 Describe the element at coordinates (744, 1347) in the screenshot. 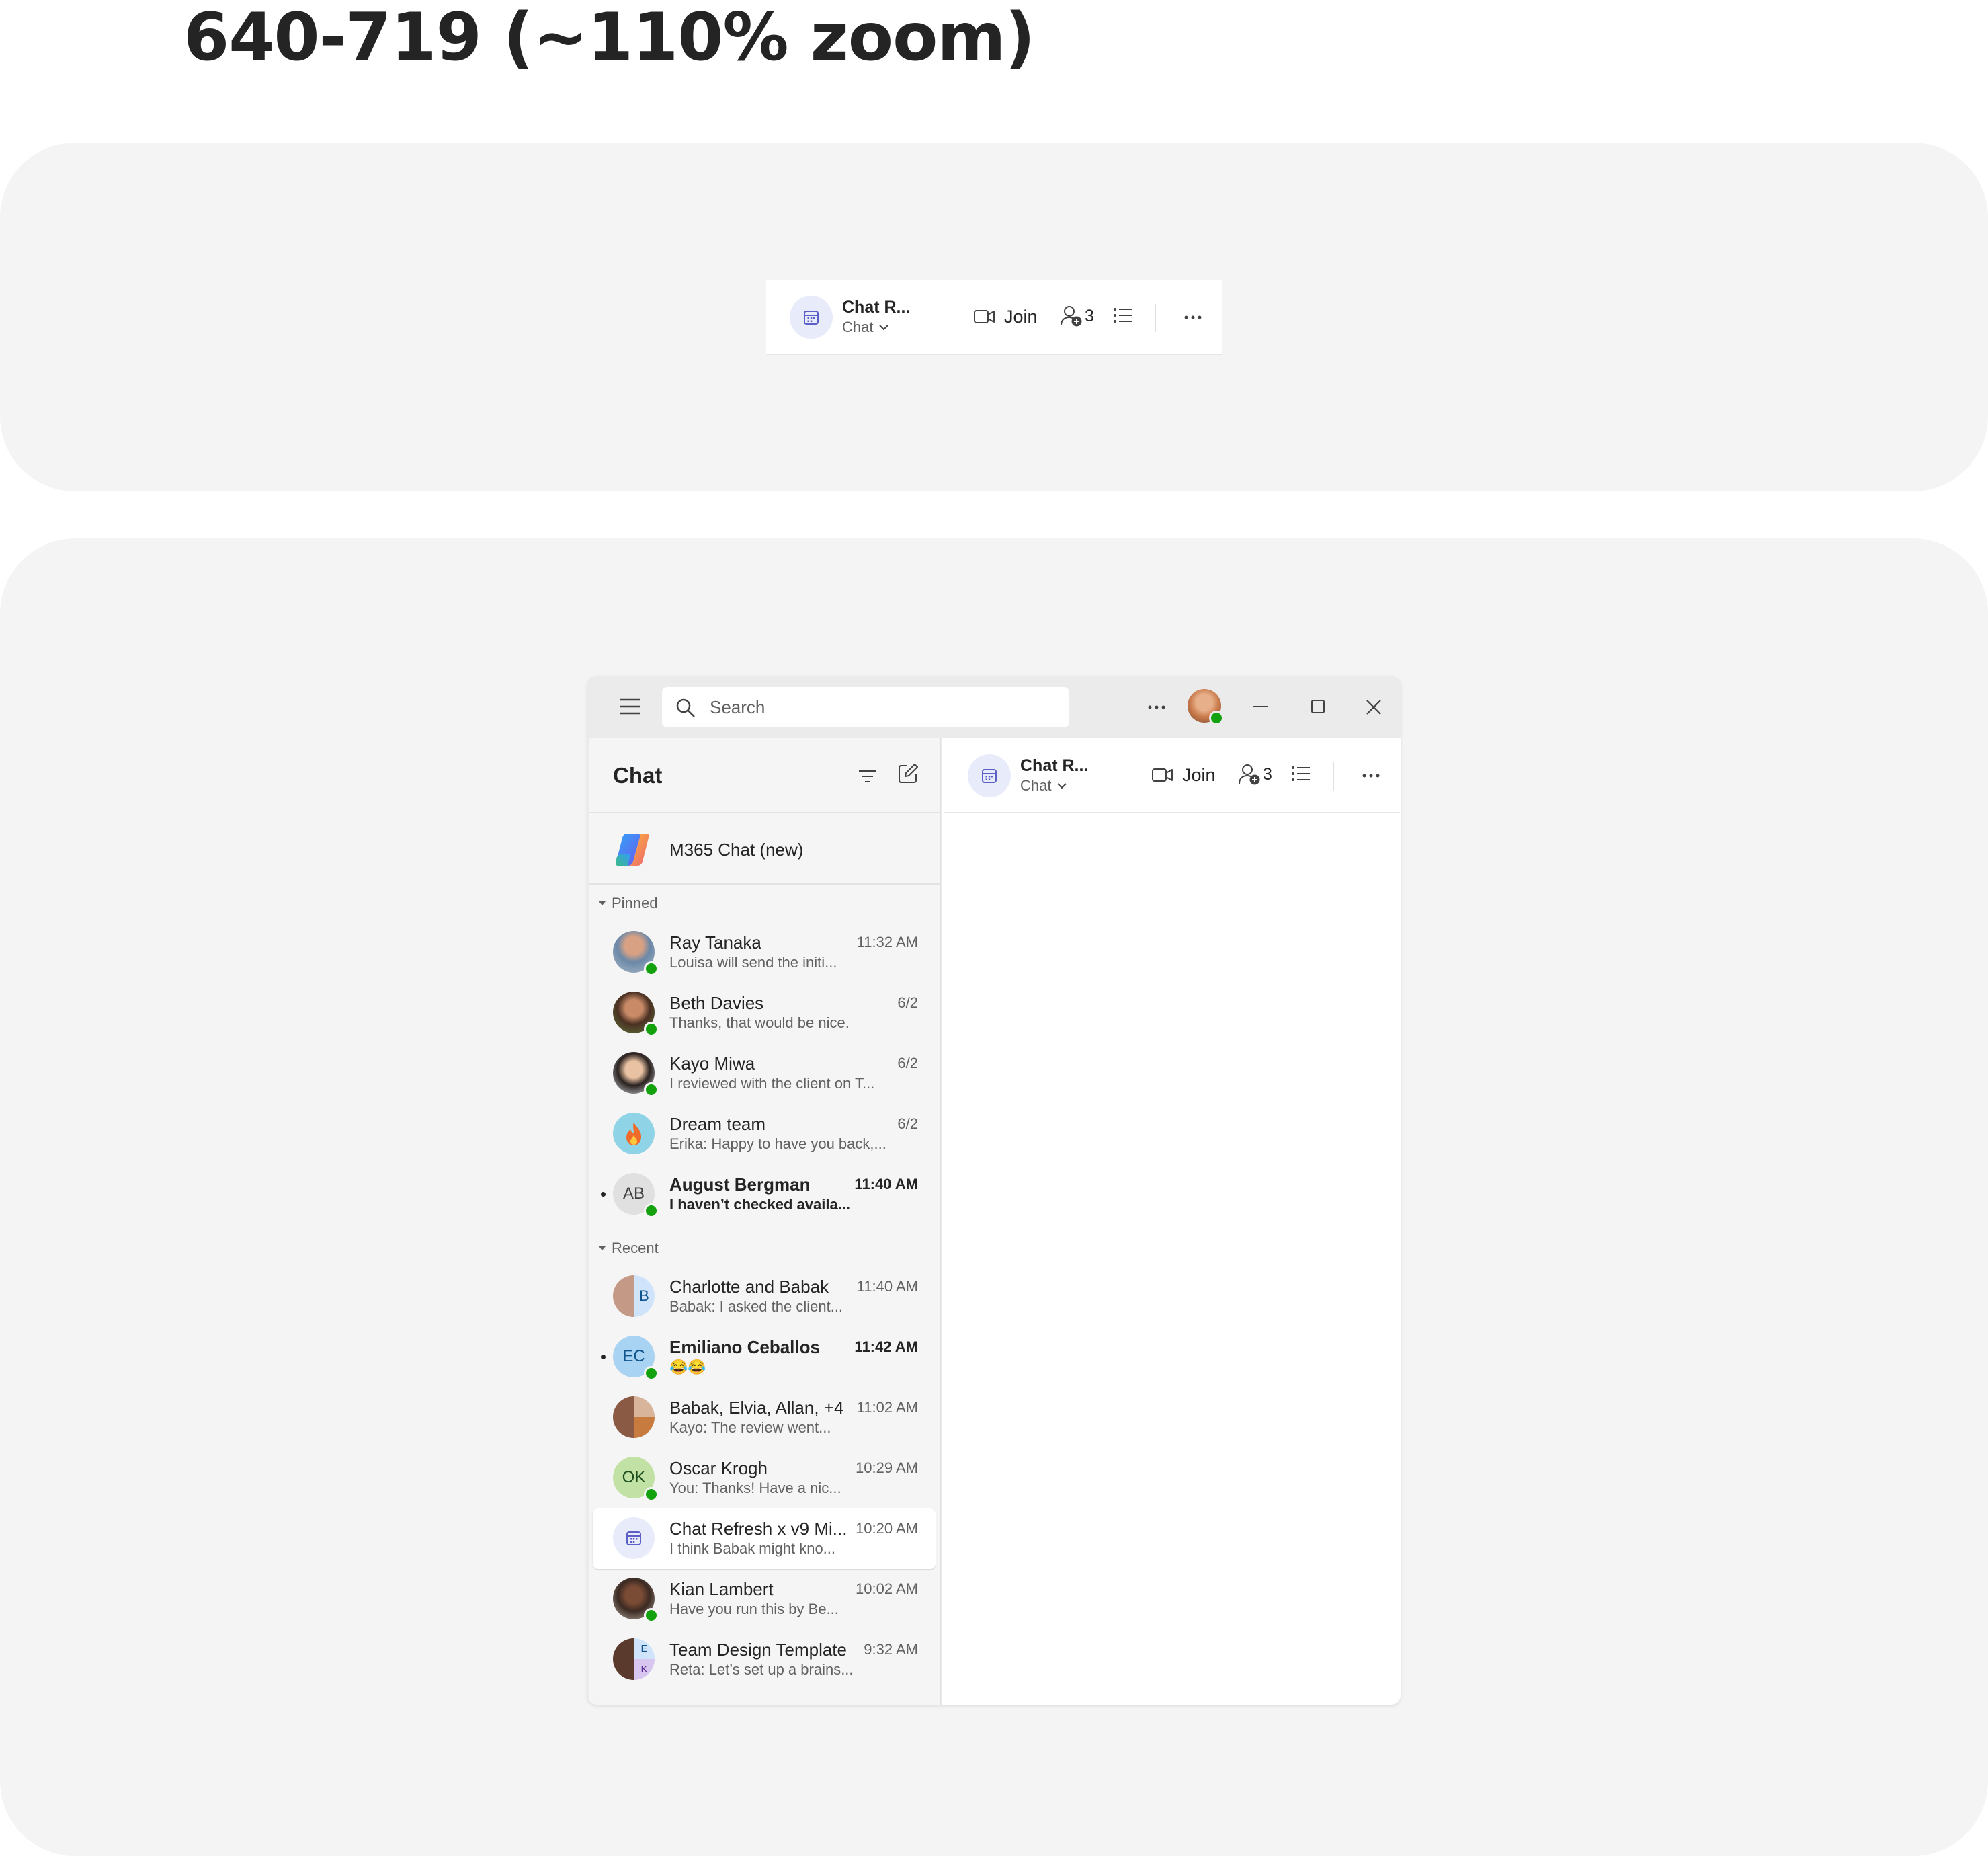

I see `chat-name: Emiliano Ceballos` at that location.